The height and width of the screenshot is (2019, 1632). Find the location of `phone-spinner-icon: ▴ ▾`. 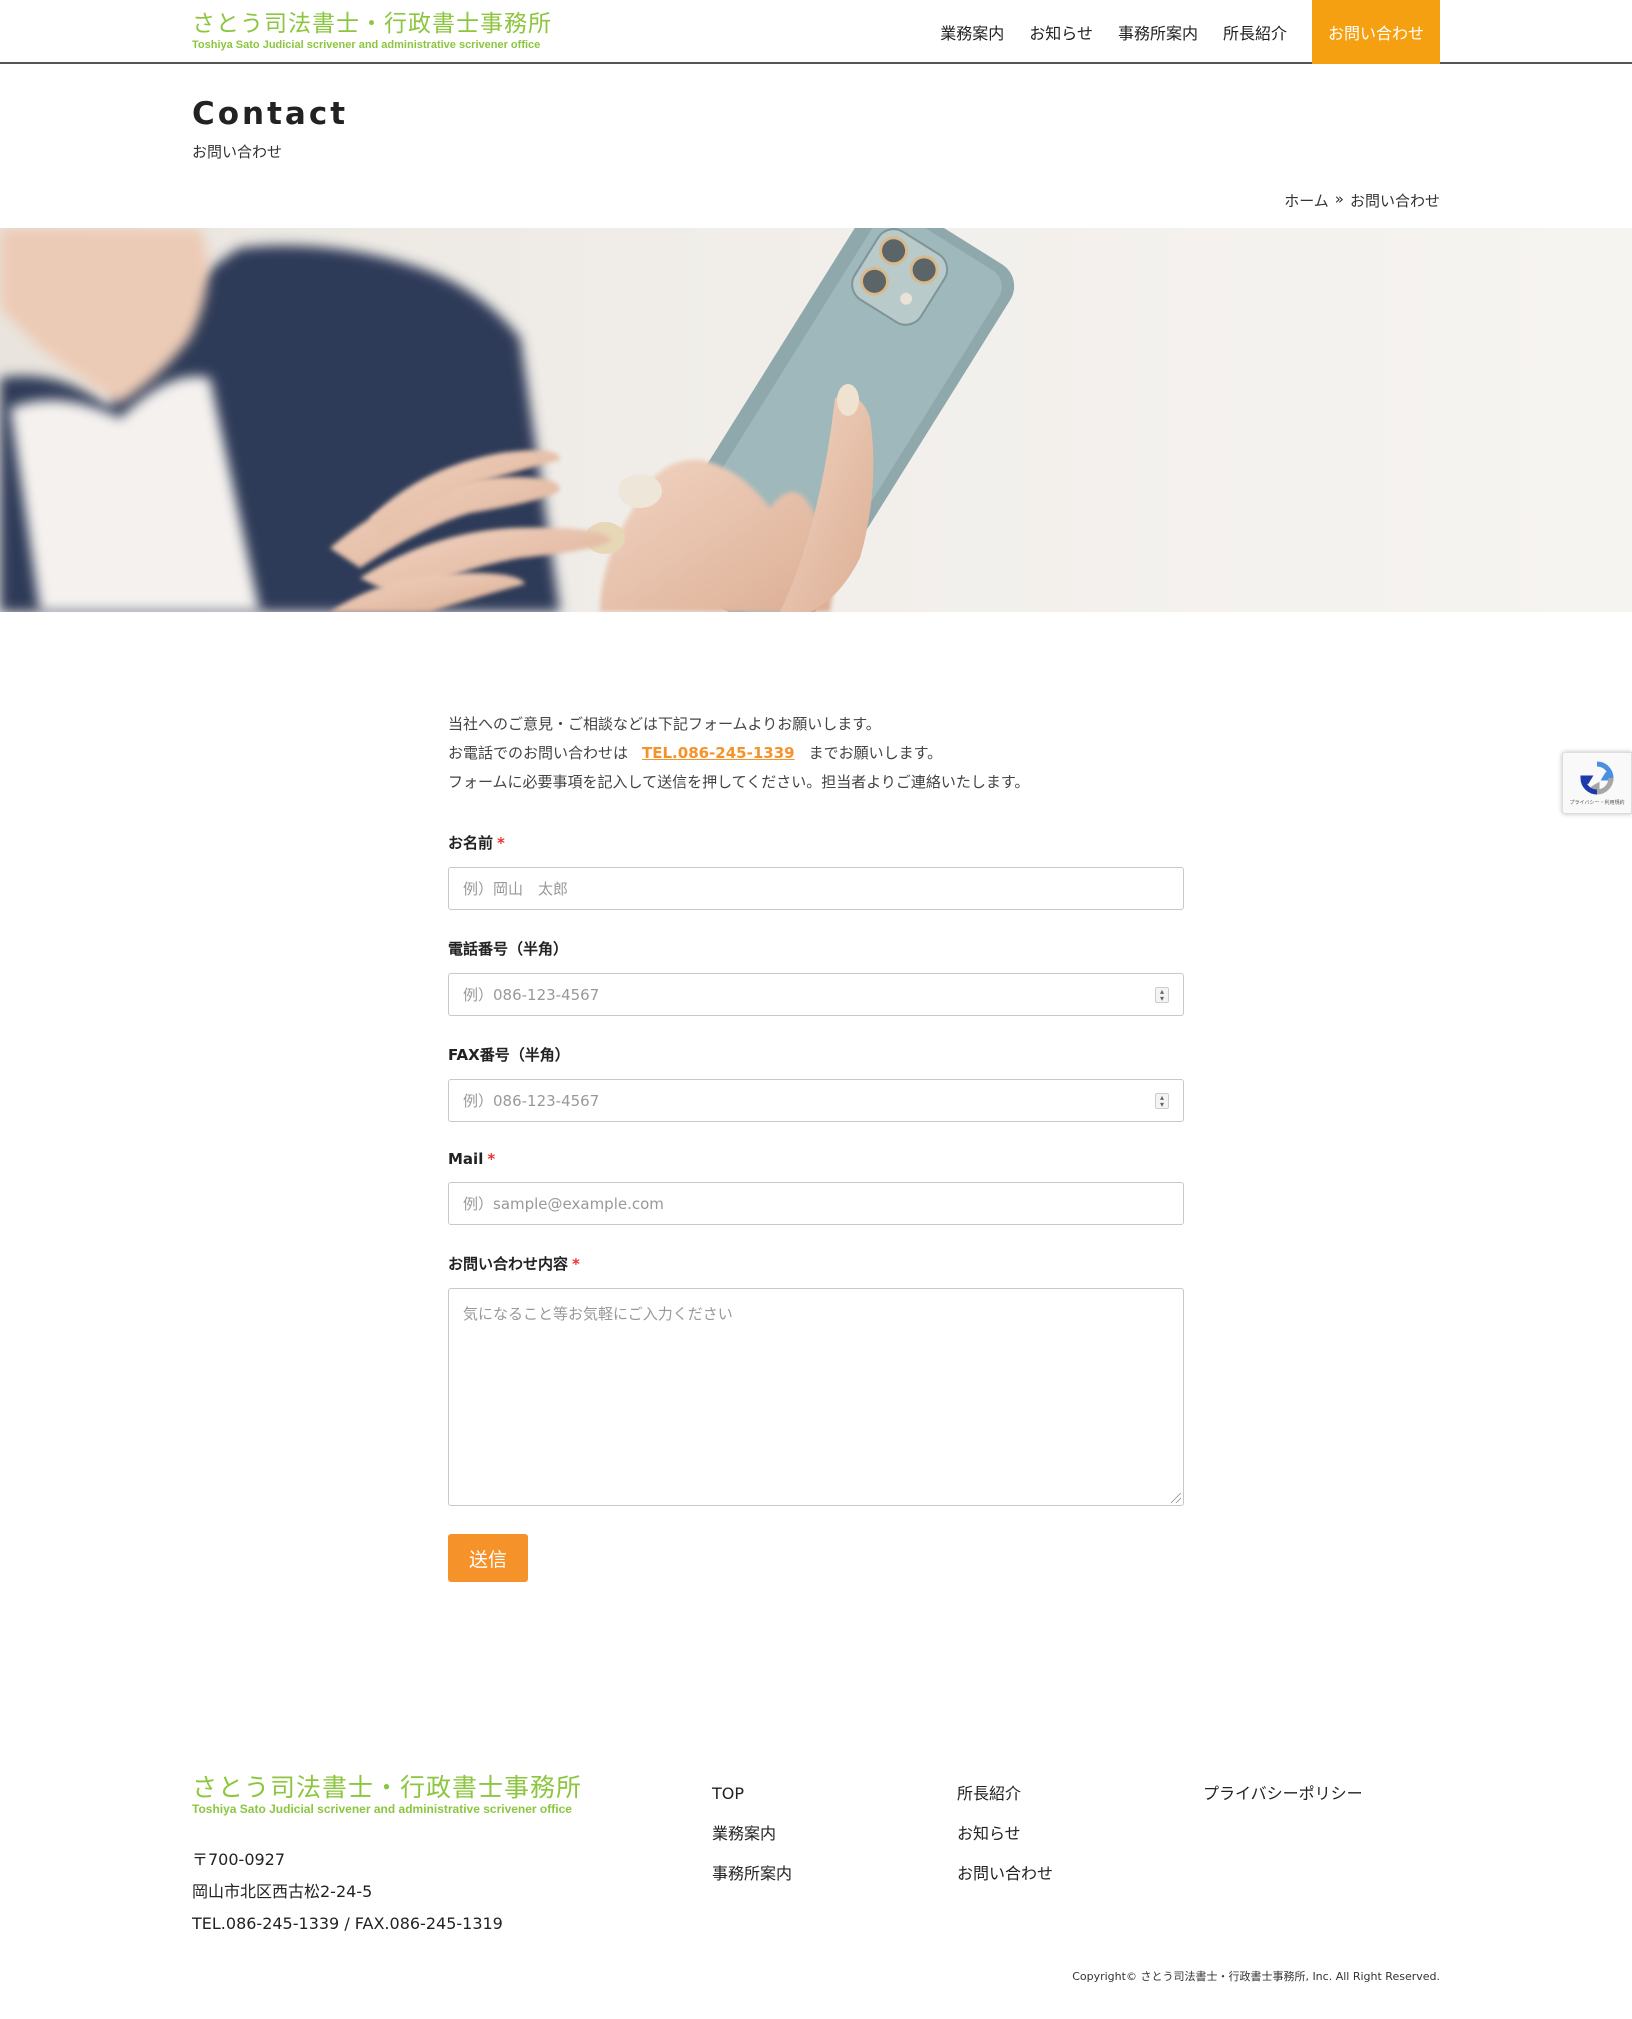

phone-spinner-icon: ▴ ▾ is located at coordinates (1162, 995).